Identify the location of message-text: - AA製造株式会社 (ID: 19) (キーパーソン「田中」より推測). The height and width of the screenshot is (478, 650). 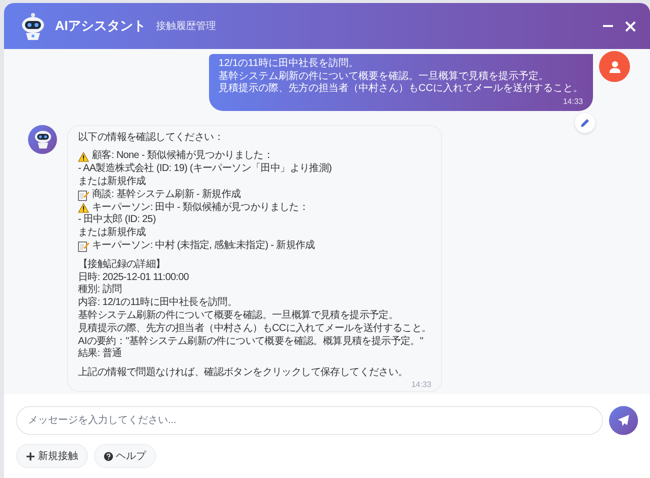
(205, 169).